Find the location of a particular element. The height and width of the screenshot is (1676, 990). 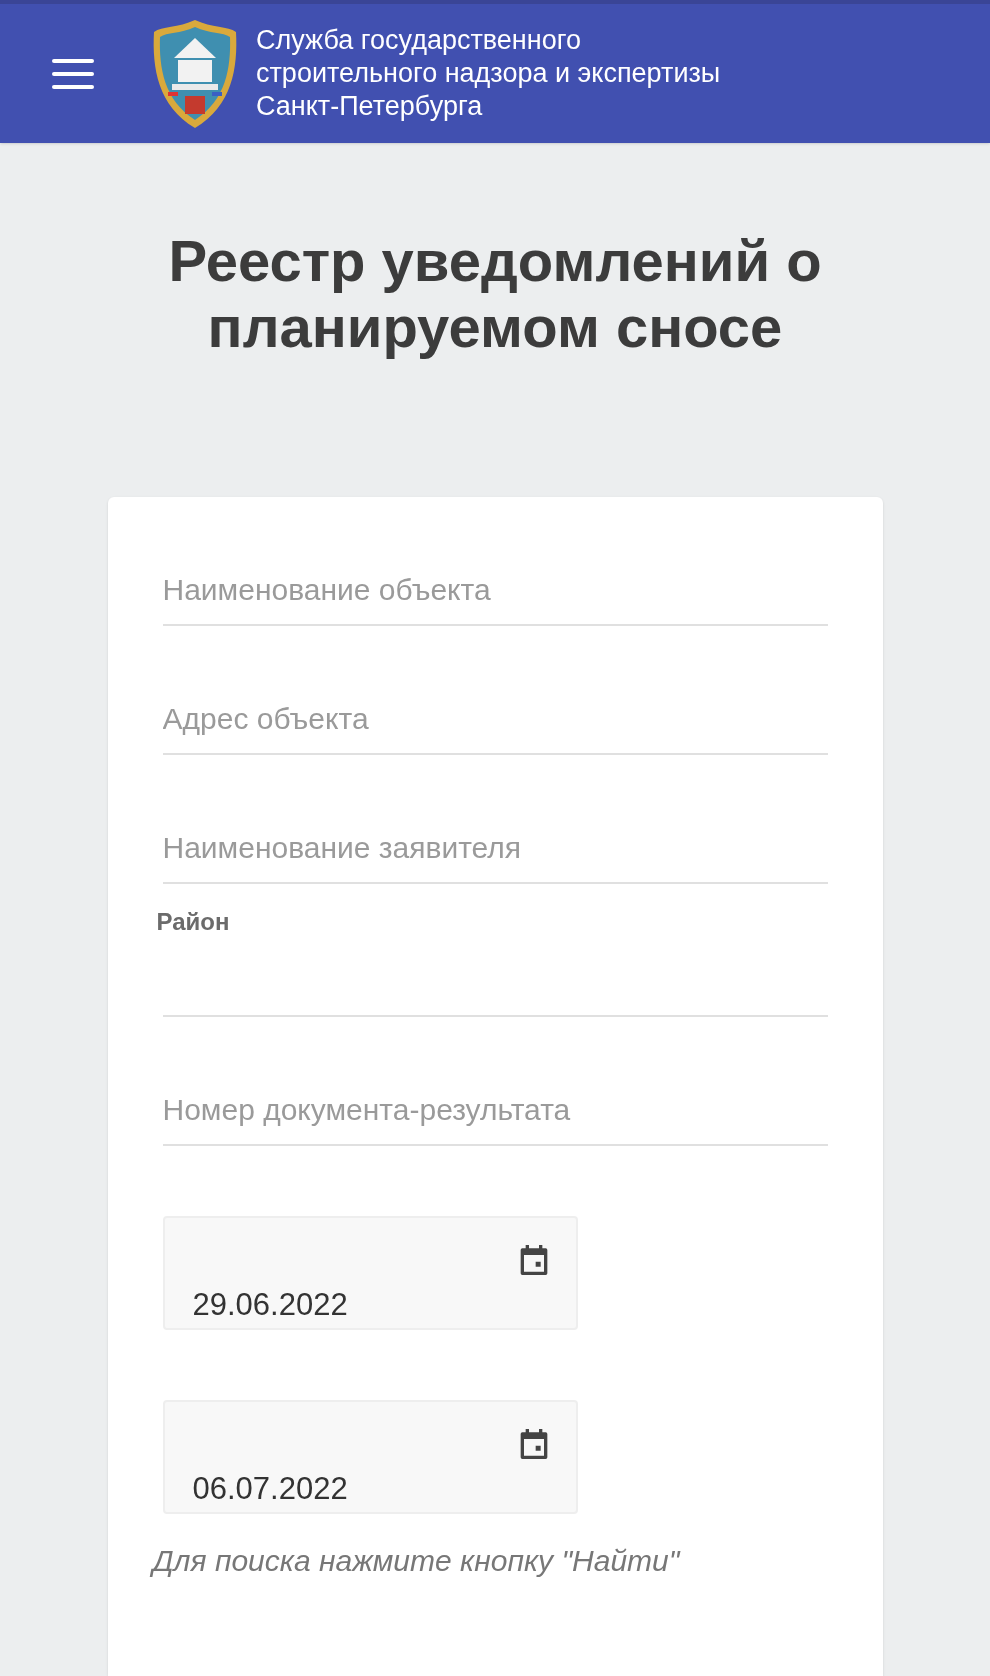

agency-name: Санкт-Петербурга is located at coordinates (370, 106).